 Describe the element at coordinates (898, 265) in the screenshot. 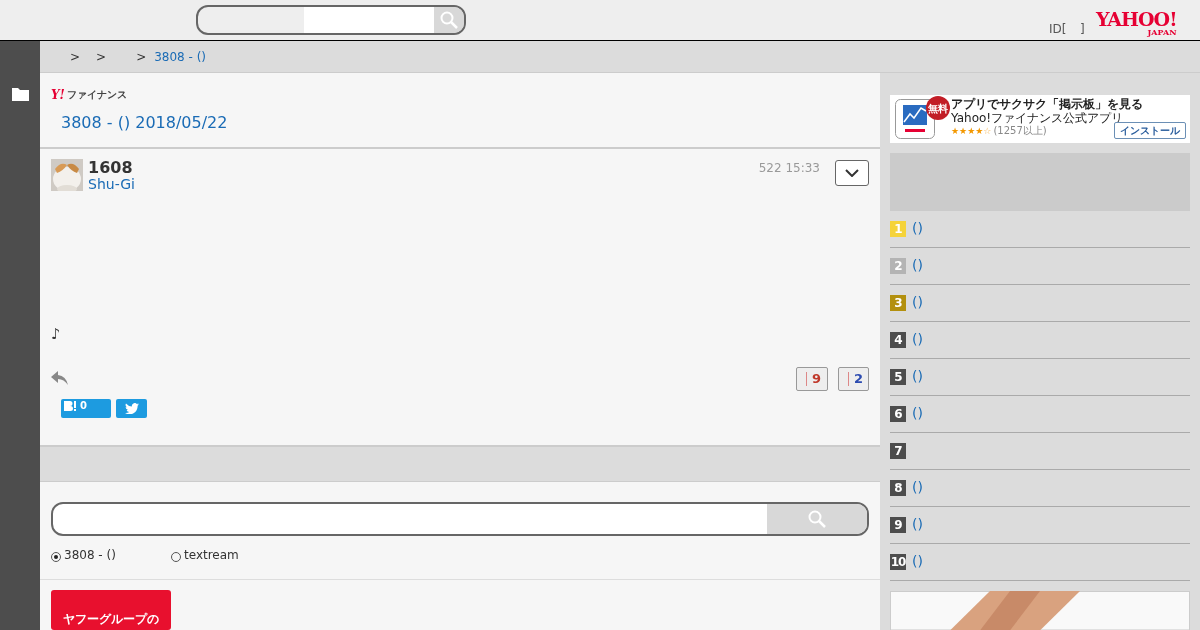

I see `rank-badge: 2` at that location.